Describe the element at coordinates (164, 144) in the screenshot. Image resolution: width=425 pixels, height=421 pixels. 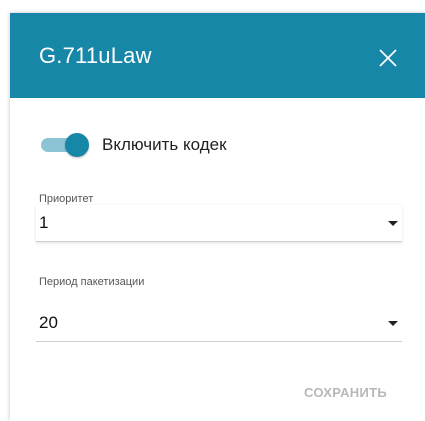
I see `enable-codec-label: Включить кодек` at that location.